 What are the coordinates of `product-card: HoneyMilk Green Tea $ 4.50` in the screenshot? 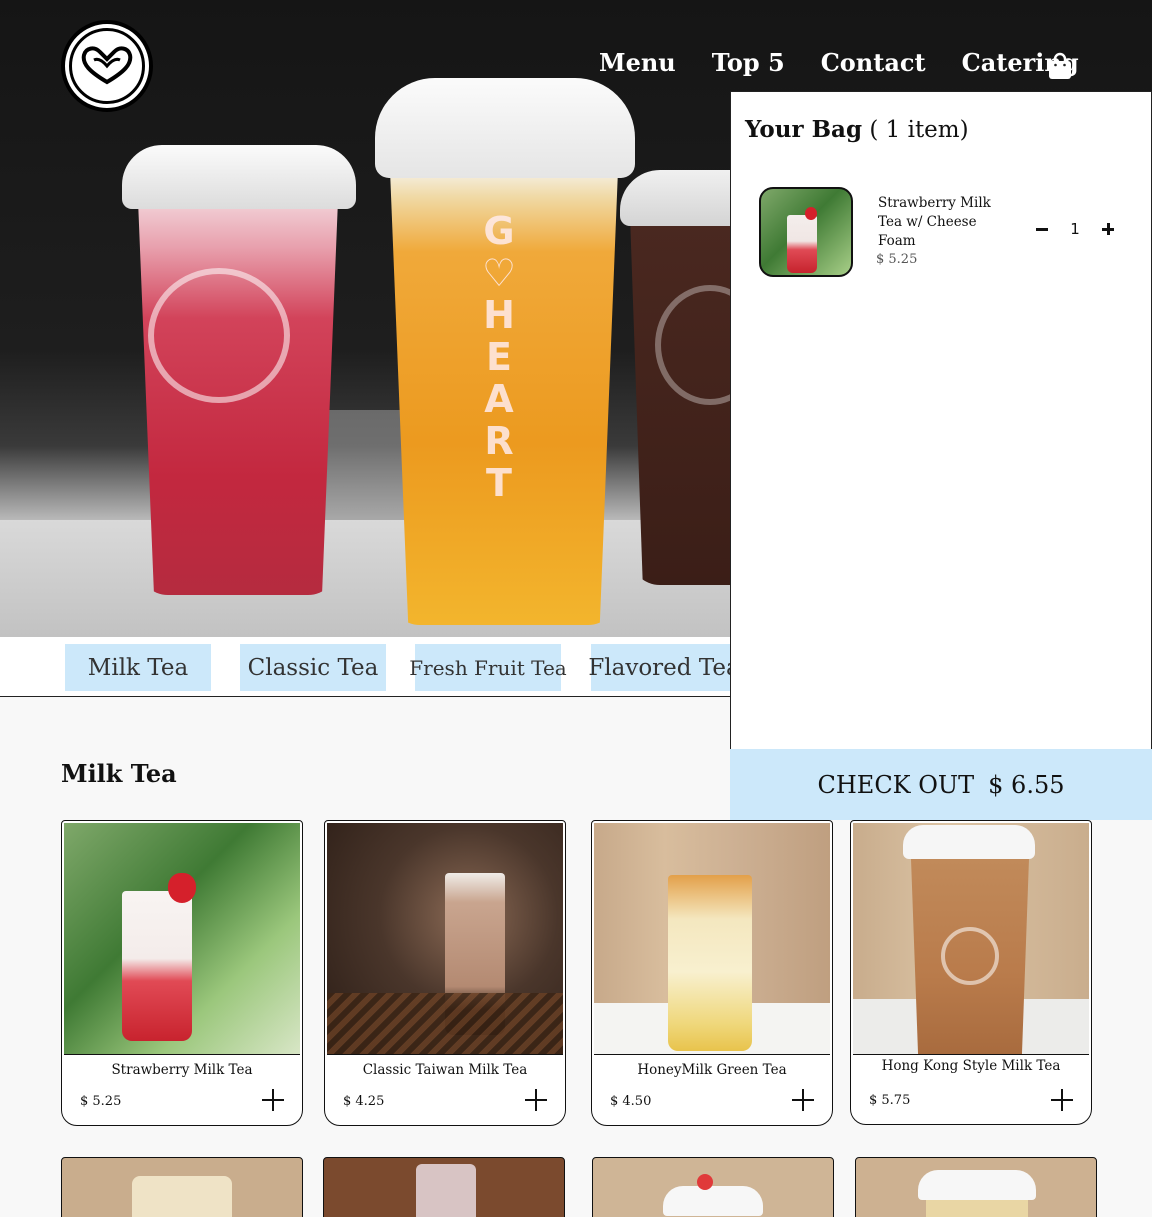 It's located at (712, 973).